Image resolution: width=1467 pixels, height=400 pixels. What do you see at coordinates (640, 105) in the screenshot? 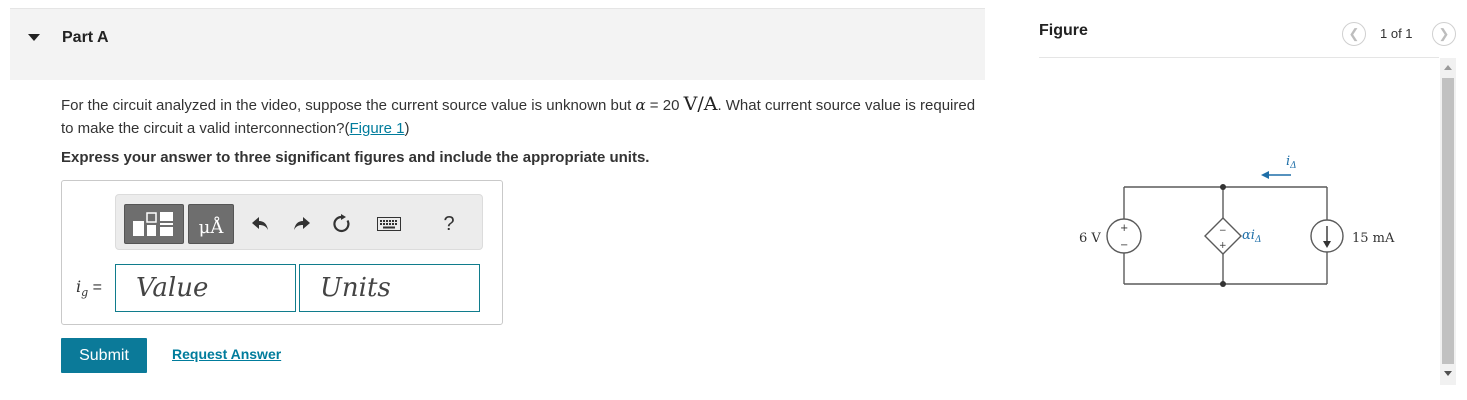
I see `alpha-symbol: α` at bounding box center [640, 105].